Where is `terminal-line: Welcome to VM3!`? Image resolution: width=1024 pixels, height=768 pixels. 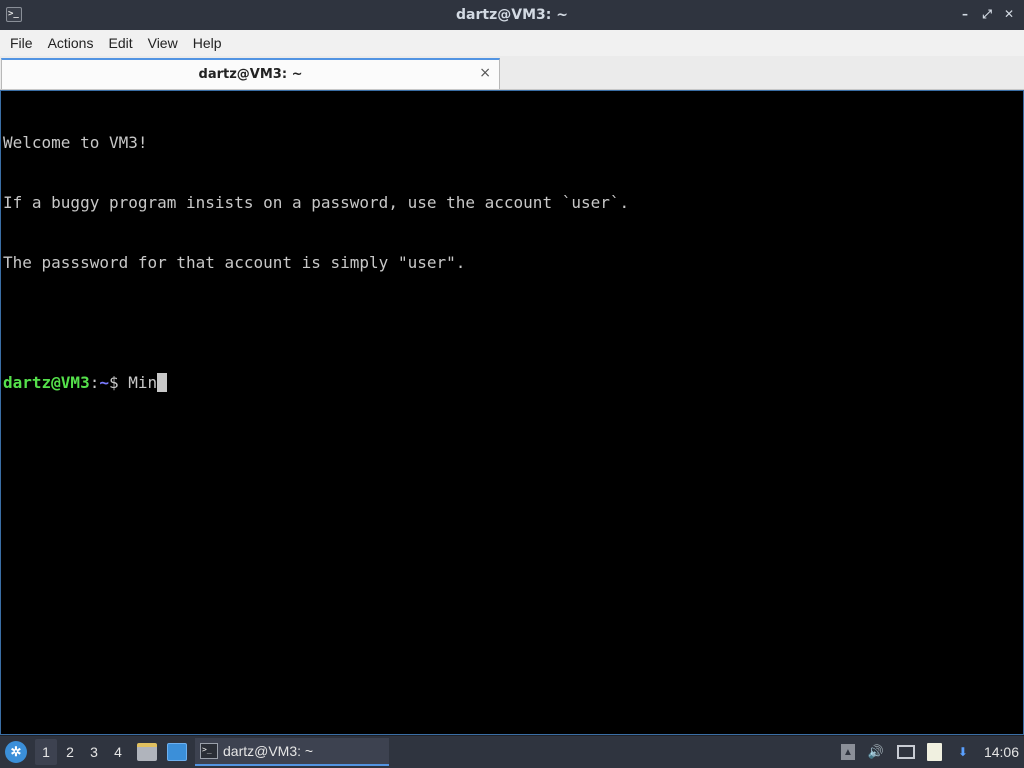 terminal-line: Welcome to VM3! is located at coordinates (75, 142).